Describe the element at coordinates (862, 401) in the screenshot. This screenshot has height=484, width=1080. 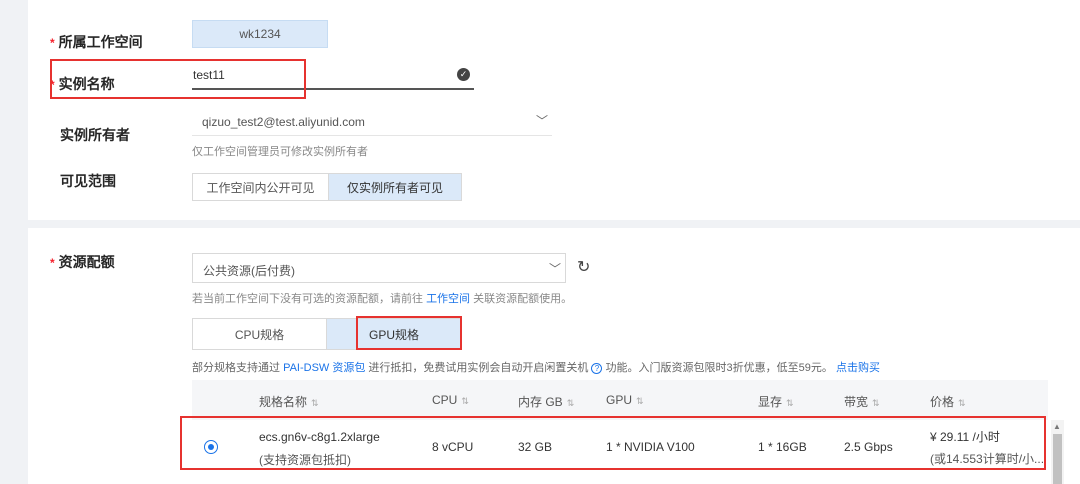
I see `col-bandwidth: 带宽 ⇅` at that location.